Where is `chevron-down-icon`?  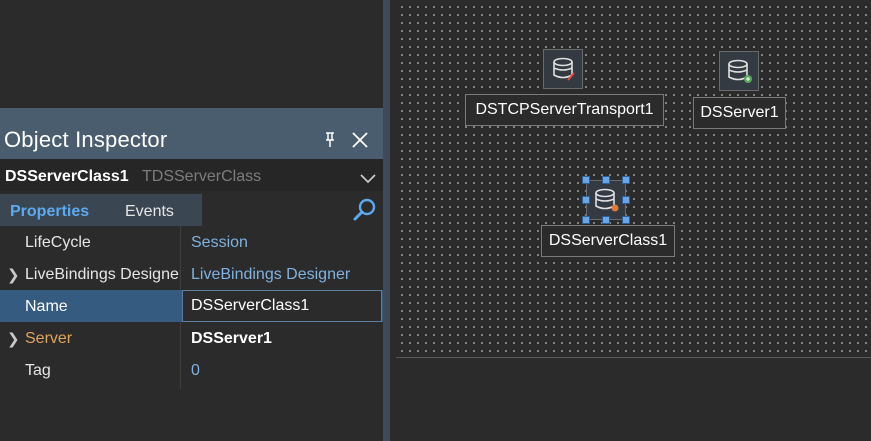 chevron-down-icon is located at coordinates (368, 177).